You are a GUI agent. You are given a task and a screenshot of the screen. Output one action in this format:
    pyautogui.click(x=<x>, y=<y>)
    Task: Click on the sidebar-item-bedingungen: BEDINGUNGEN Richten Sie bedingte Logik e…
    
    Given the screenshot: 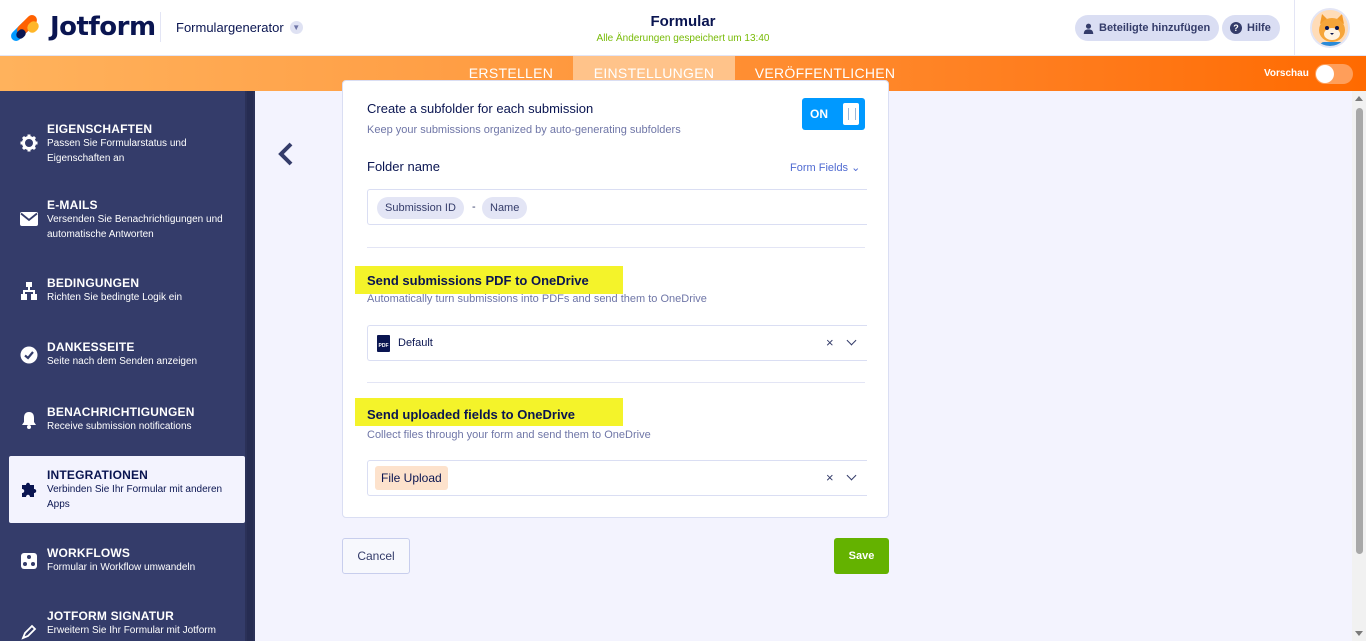 What is the action you would take?
    pyautogui.click(x=122, y=297)
    